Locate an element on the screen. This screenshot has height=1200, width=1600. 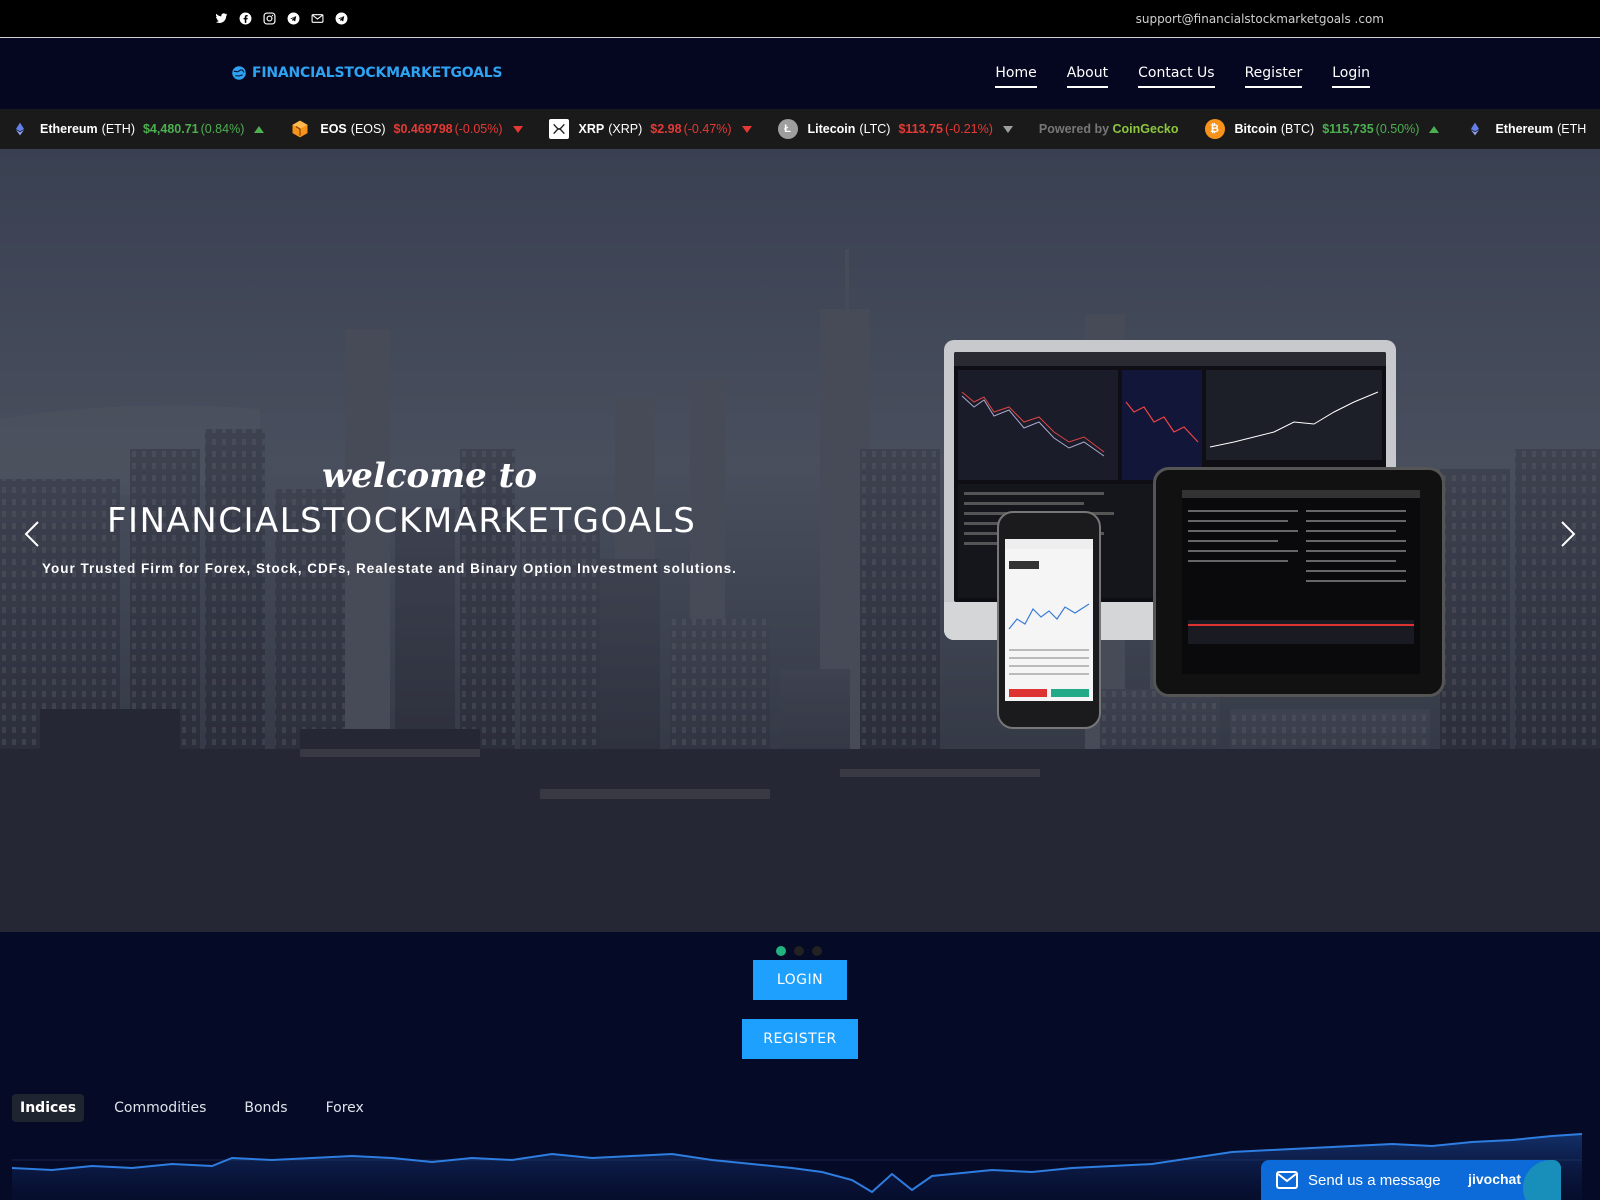
powered-by: Powered by CoinGecko is located at coordinates (1109, 129).